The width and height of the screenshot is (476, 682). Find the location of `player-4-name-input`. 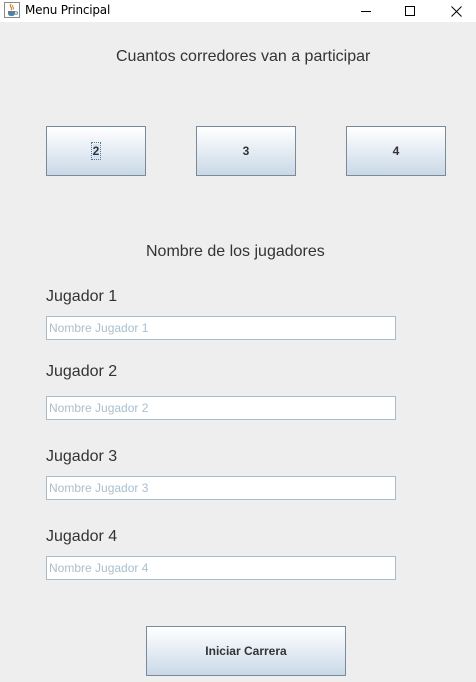

player-4-name-input is located at coordinates (221, 568).